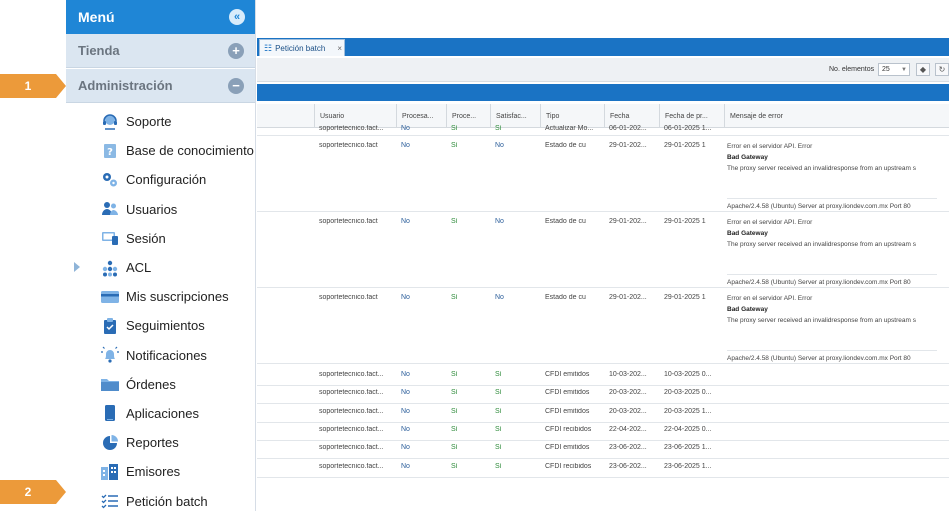 The image size is (949, 511). What do you see at coordinates (96, 17) in the screenshot?
I see `menu-title: Menú` at bounding box center [96, 17].